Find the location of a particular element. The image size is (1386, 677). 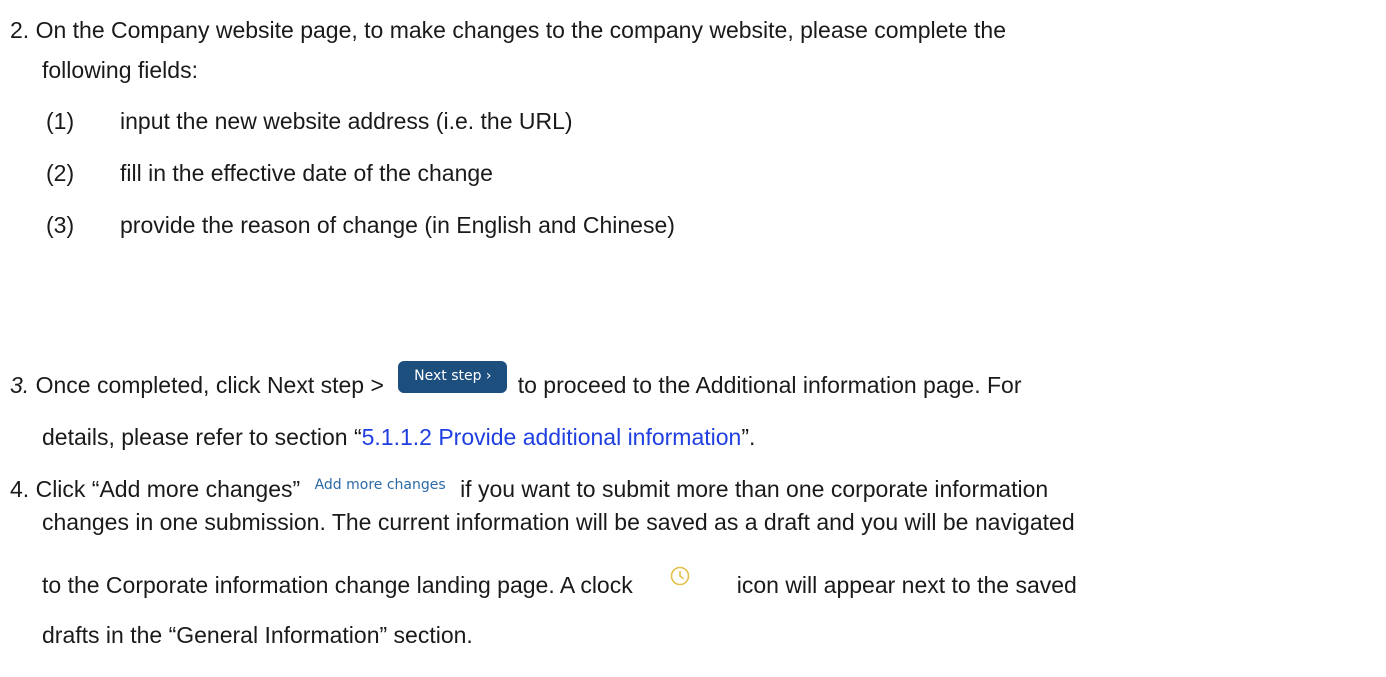

item-2-marker: (2) is located at coordinates (60, 173).